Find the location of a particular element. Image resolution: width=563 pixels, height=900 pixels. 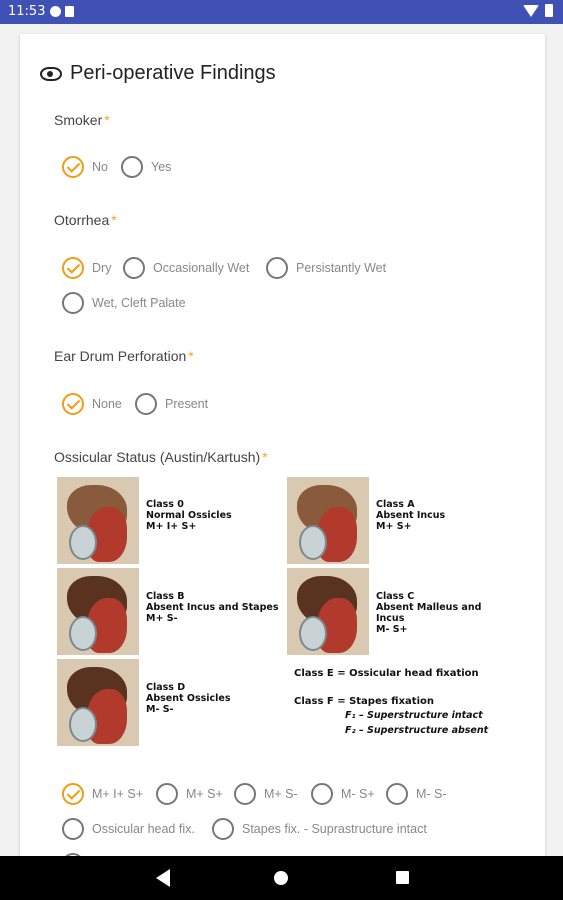

ossicle-image-classA is located at coordinates (328, 520).